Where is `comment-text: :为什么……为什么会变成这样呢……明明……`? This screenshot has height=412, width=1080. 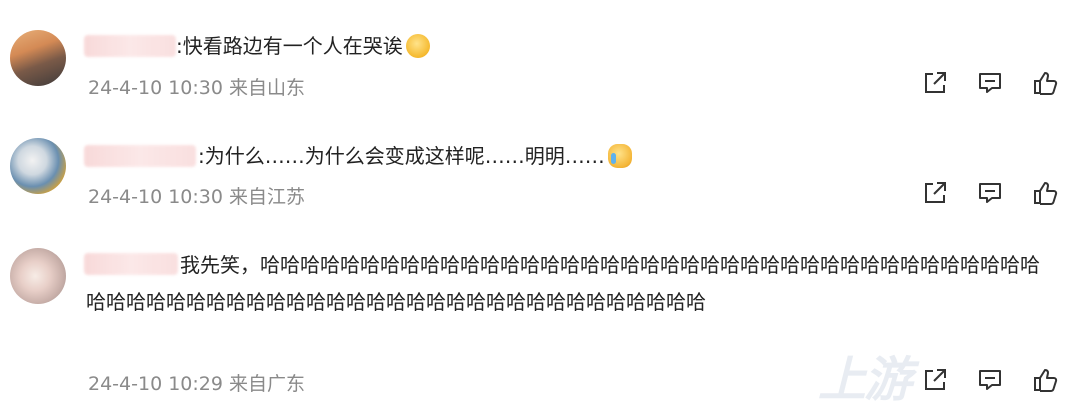
comment-text: :为什么……为什么会变成这样呢……明明…… is located at coordinates (415, 156).